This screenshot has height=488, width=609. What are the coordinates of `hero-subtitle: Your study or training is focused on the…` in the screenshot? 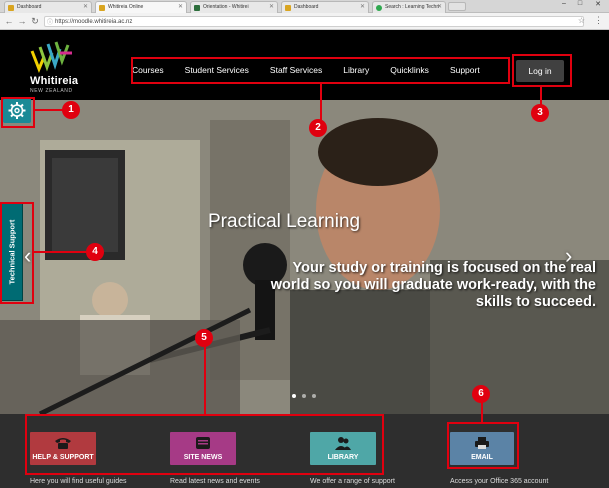 It's located at (433, 285).